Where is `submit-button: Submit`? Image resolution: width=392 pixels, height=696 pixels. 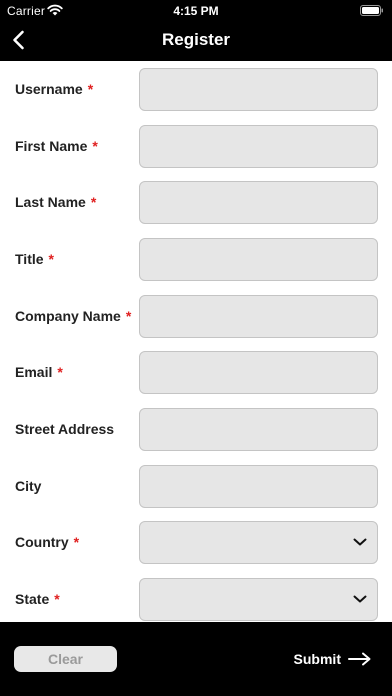 submit-button: Submit is located at coordinates (333, 659).